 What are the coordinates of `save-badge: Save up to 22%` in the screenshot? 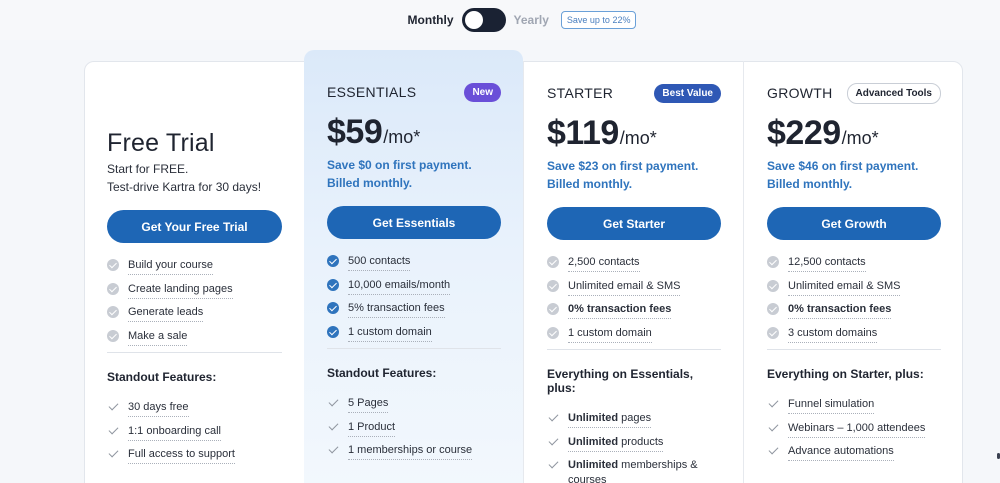 It's located at (598, 20).